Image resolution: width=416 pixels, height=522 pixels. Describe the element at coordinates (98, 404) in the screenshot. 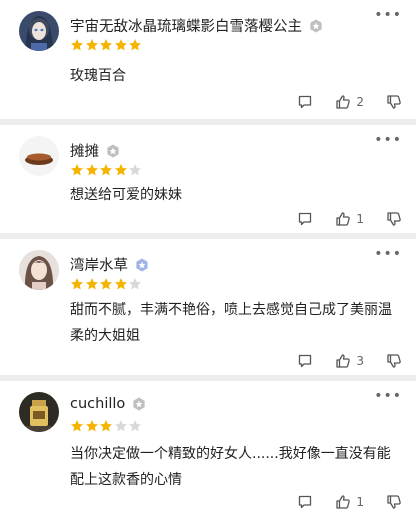

I see `username-text: cuchillo` at that location.